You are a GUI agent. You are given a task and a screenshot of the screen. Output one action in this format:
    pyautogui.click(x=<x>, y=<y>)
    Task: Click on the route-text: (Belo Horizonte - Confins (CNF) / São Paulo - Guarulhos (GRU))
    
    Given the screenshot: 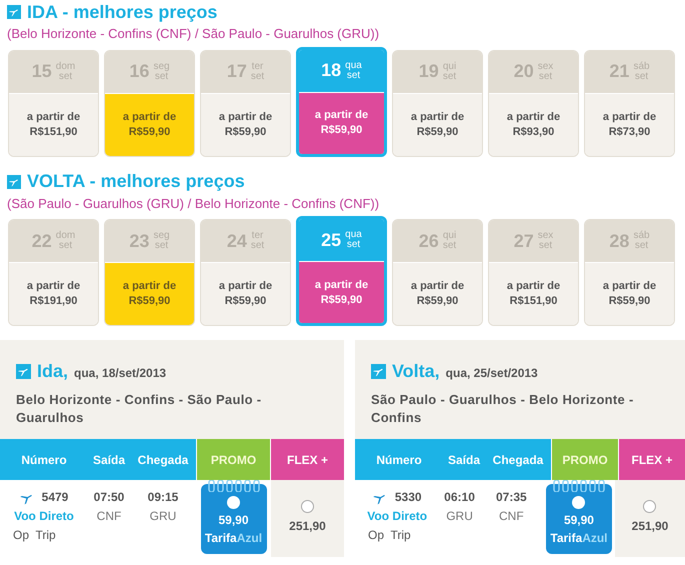 What is the action you would take?
    pyautogui.click(x=193, y=34)
    